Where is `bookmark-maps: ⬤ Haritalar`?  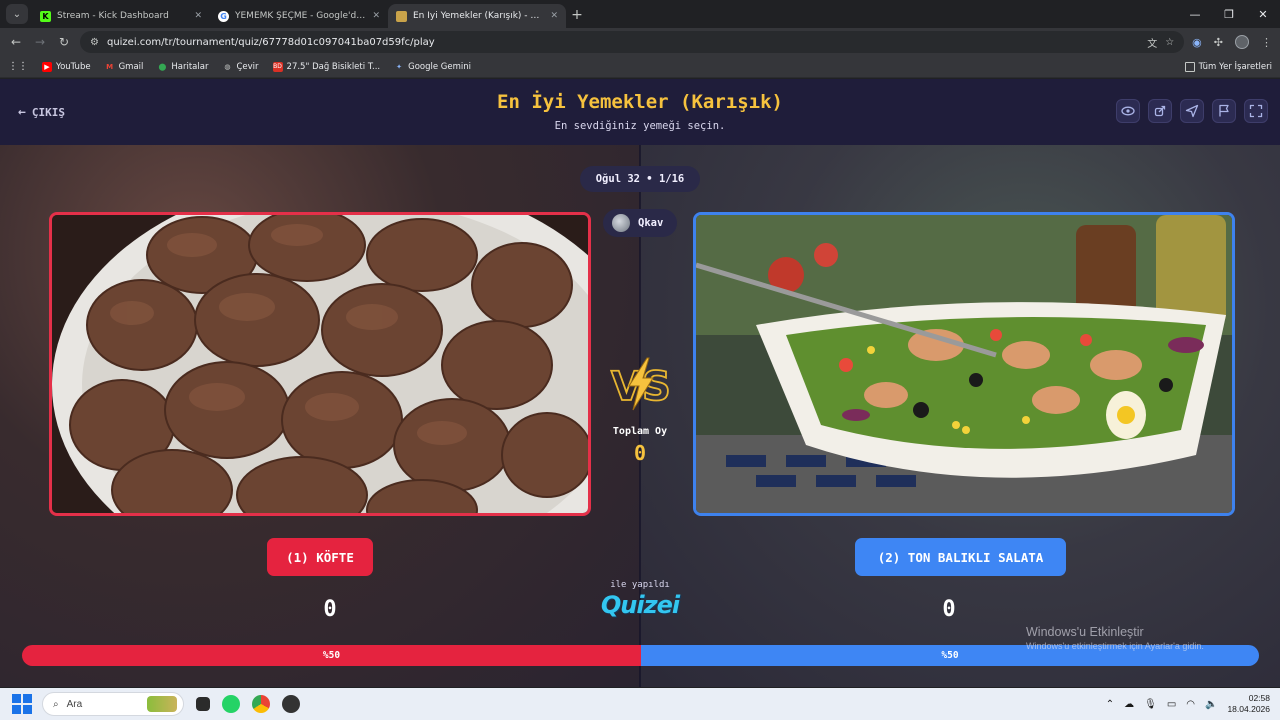
bookmark-maps: ⬤ Haritalar is located at coordinates (182, 67).